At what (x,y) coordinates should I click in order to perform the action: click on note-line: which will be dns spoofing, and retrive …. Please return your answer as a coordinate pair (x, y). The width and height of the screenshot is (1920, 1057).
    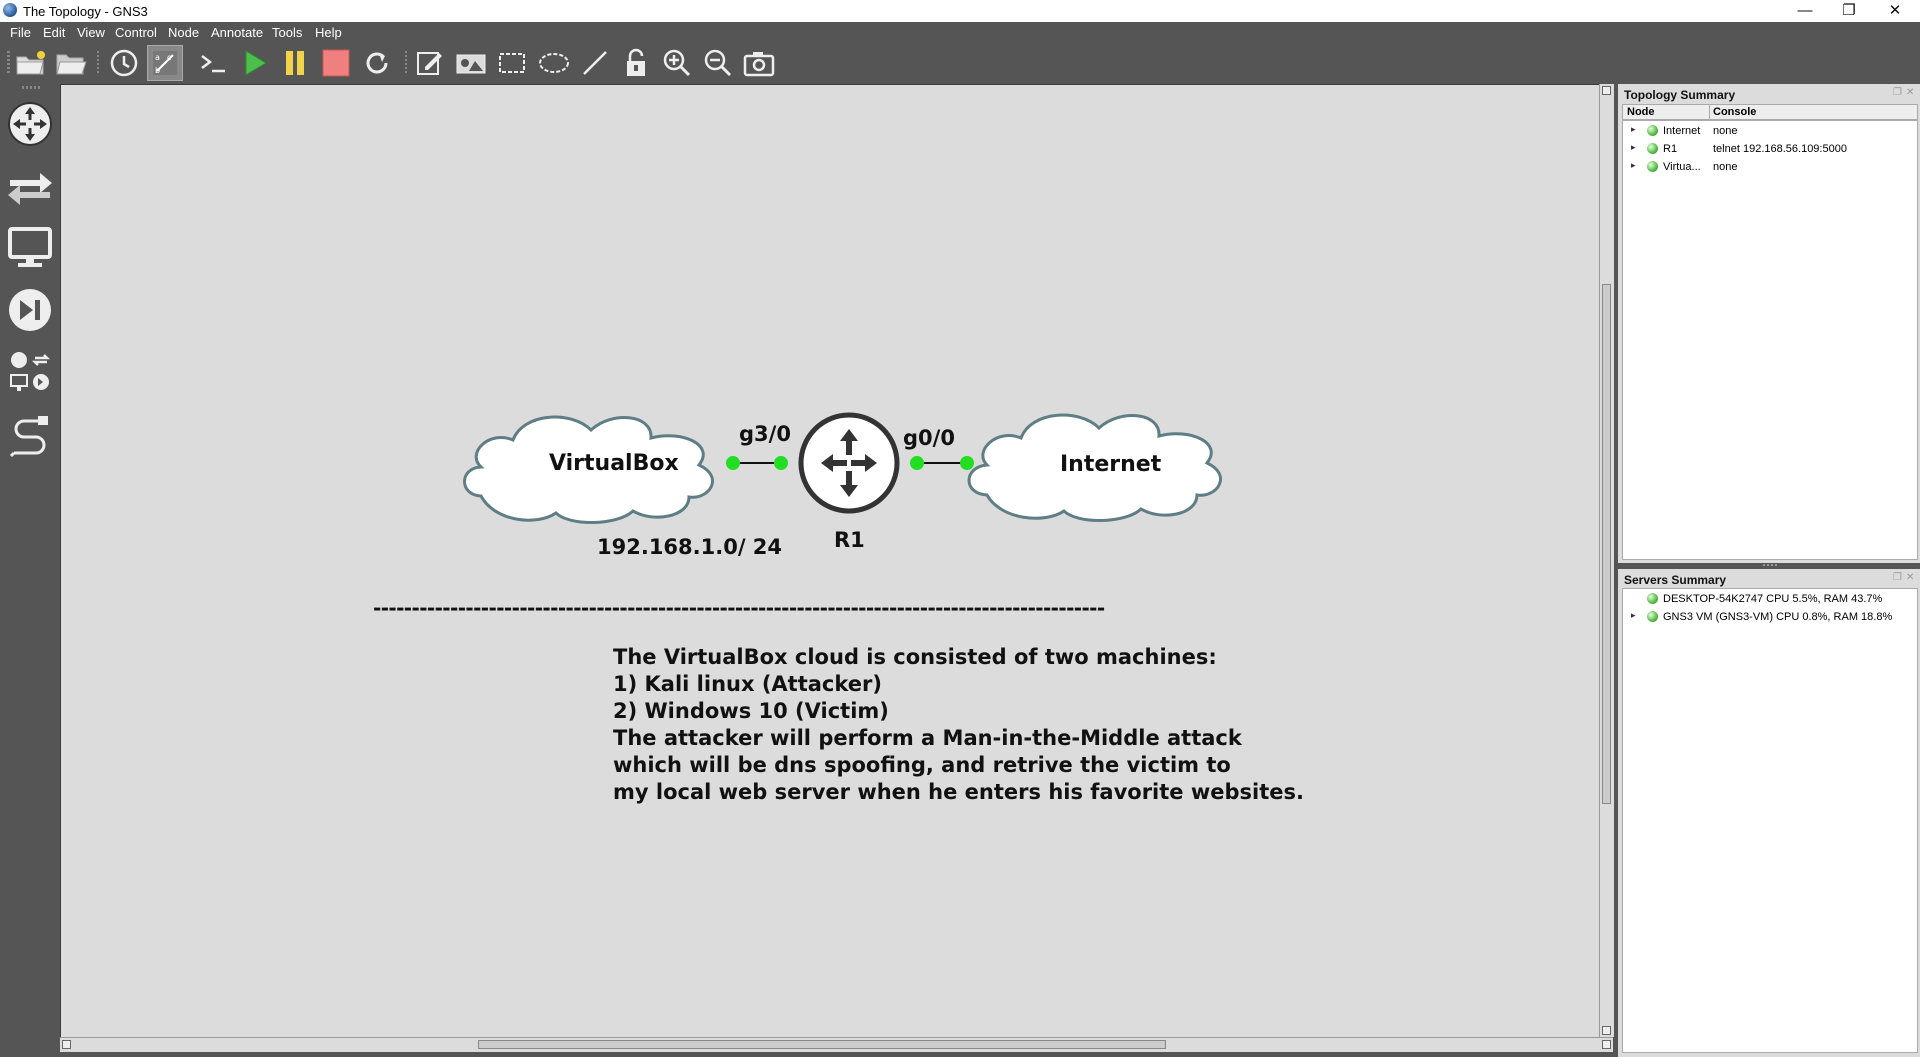
    Looking at the image, I should click on (922, 765).